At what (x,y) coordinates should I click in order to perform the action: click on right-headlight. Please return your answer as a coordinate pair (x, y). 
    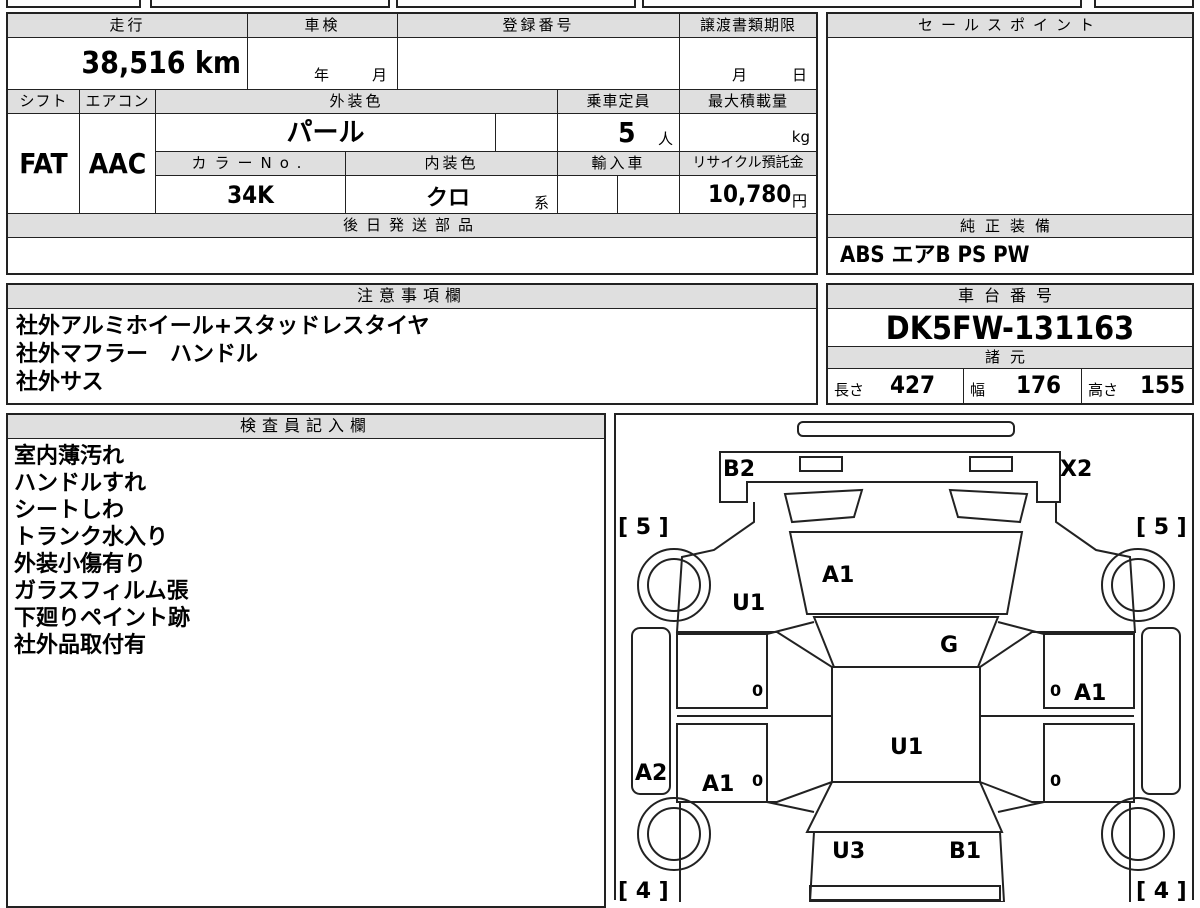
    Looking at the image, I should click on (991, 464).